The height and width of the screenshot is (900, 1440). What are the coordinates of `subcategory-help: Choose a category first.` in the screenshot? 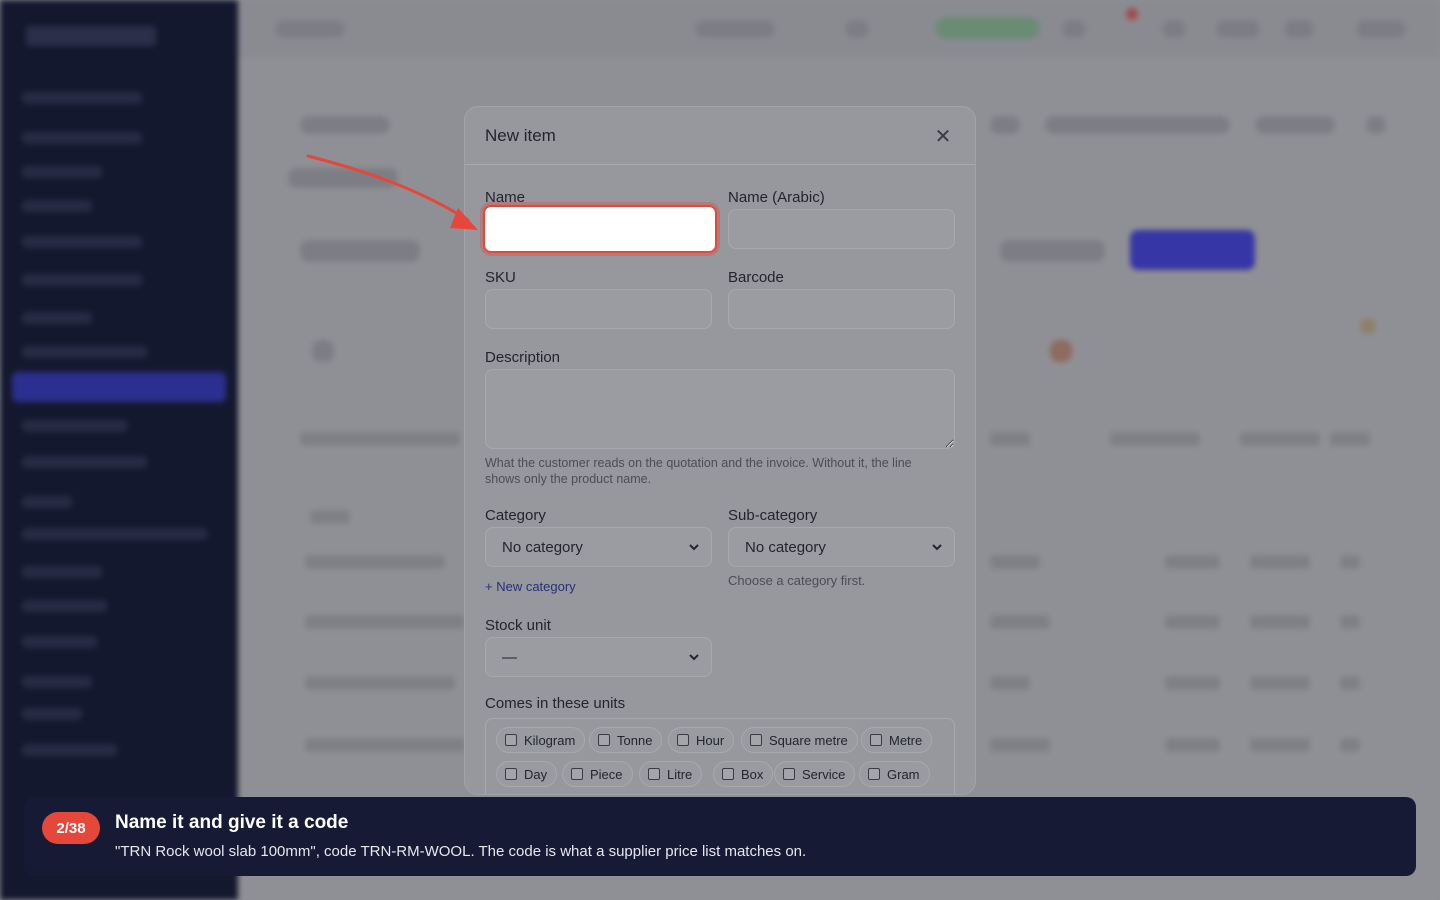 It's located at (797, 580).